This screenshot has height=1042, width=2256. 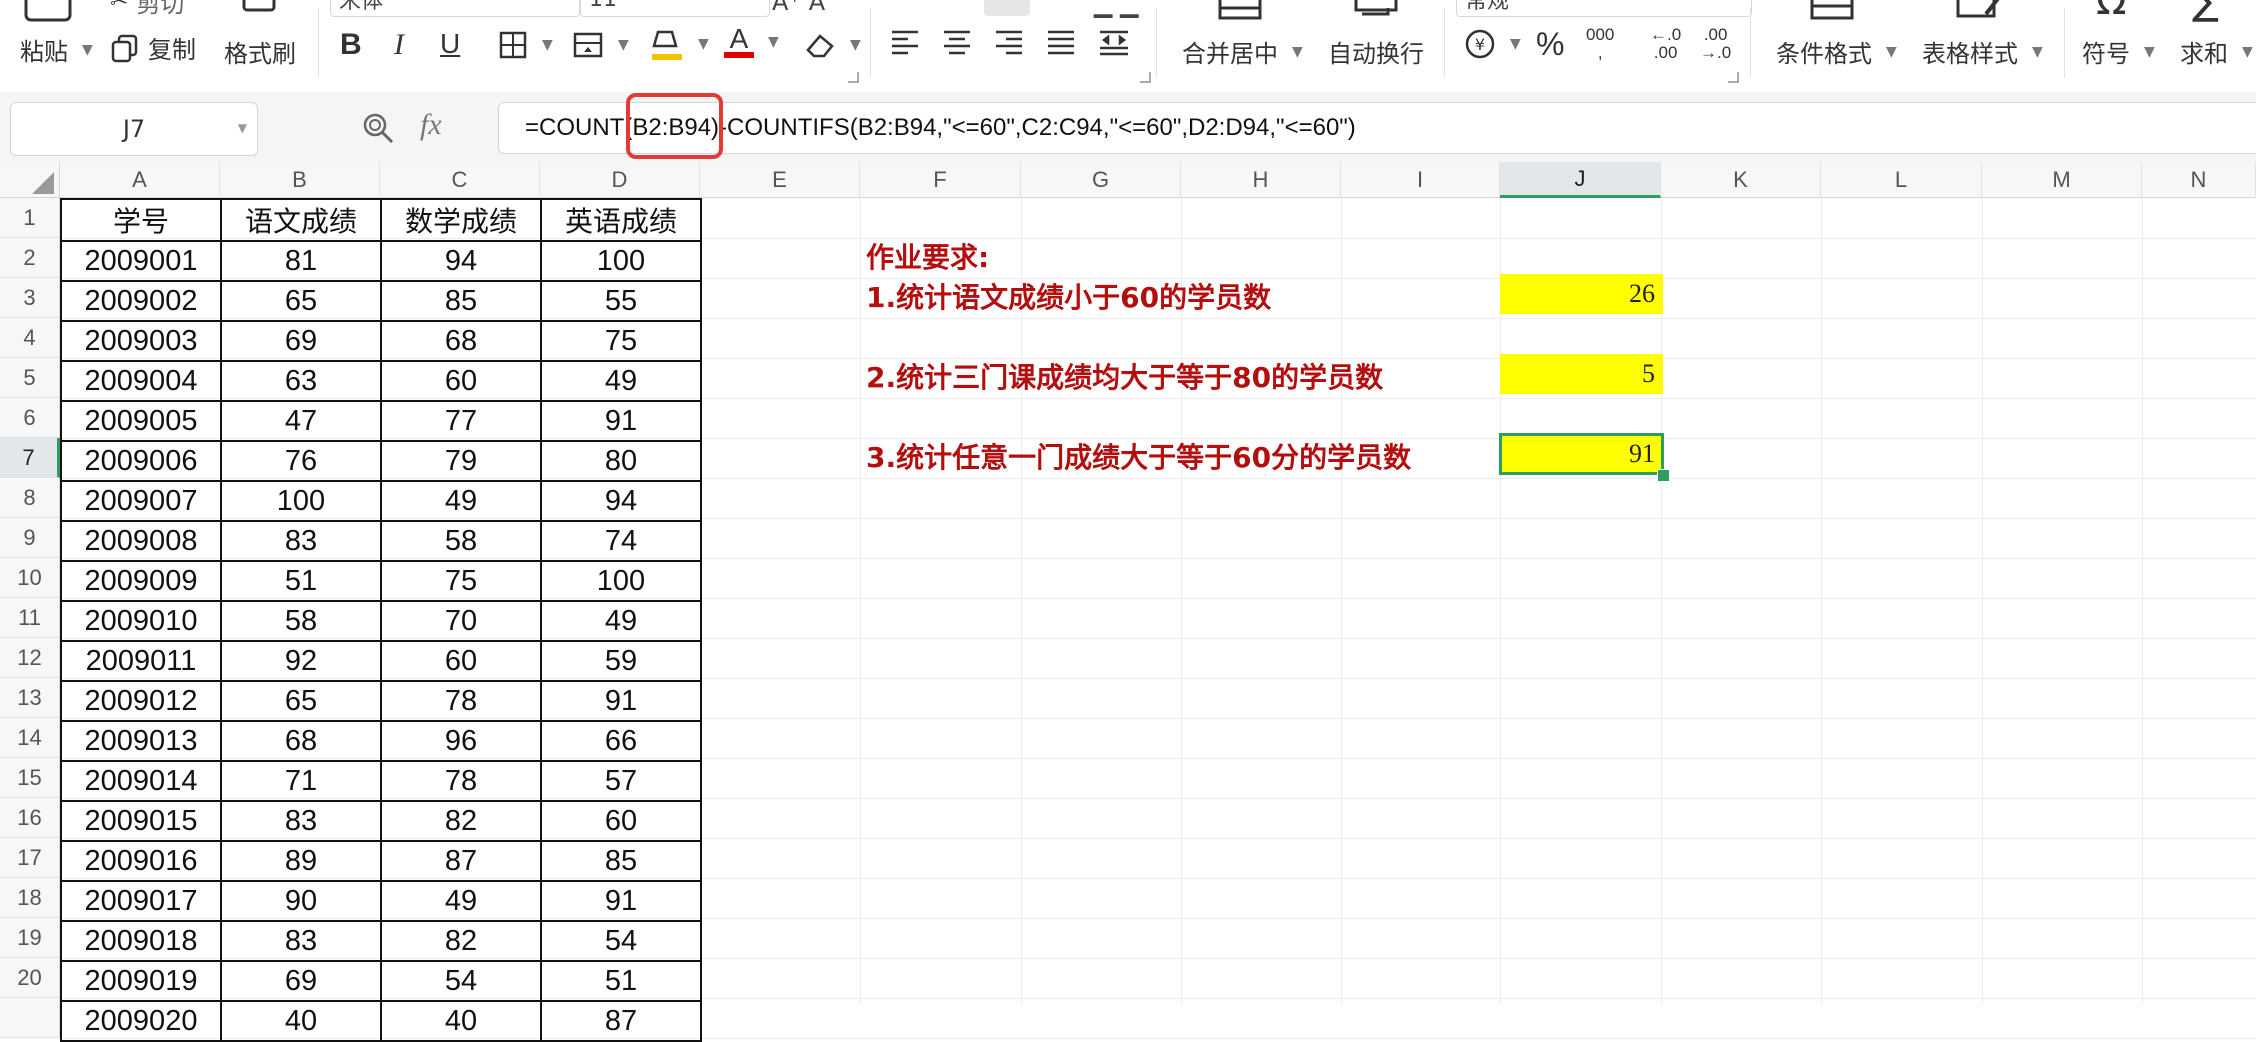 I want to click on italic-button: I, so click(x=399, y=45).